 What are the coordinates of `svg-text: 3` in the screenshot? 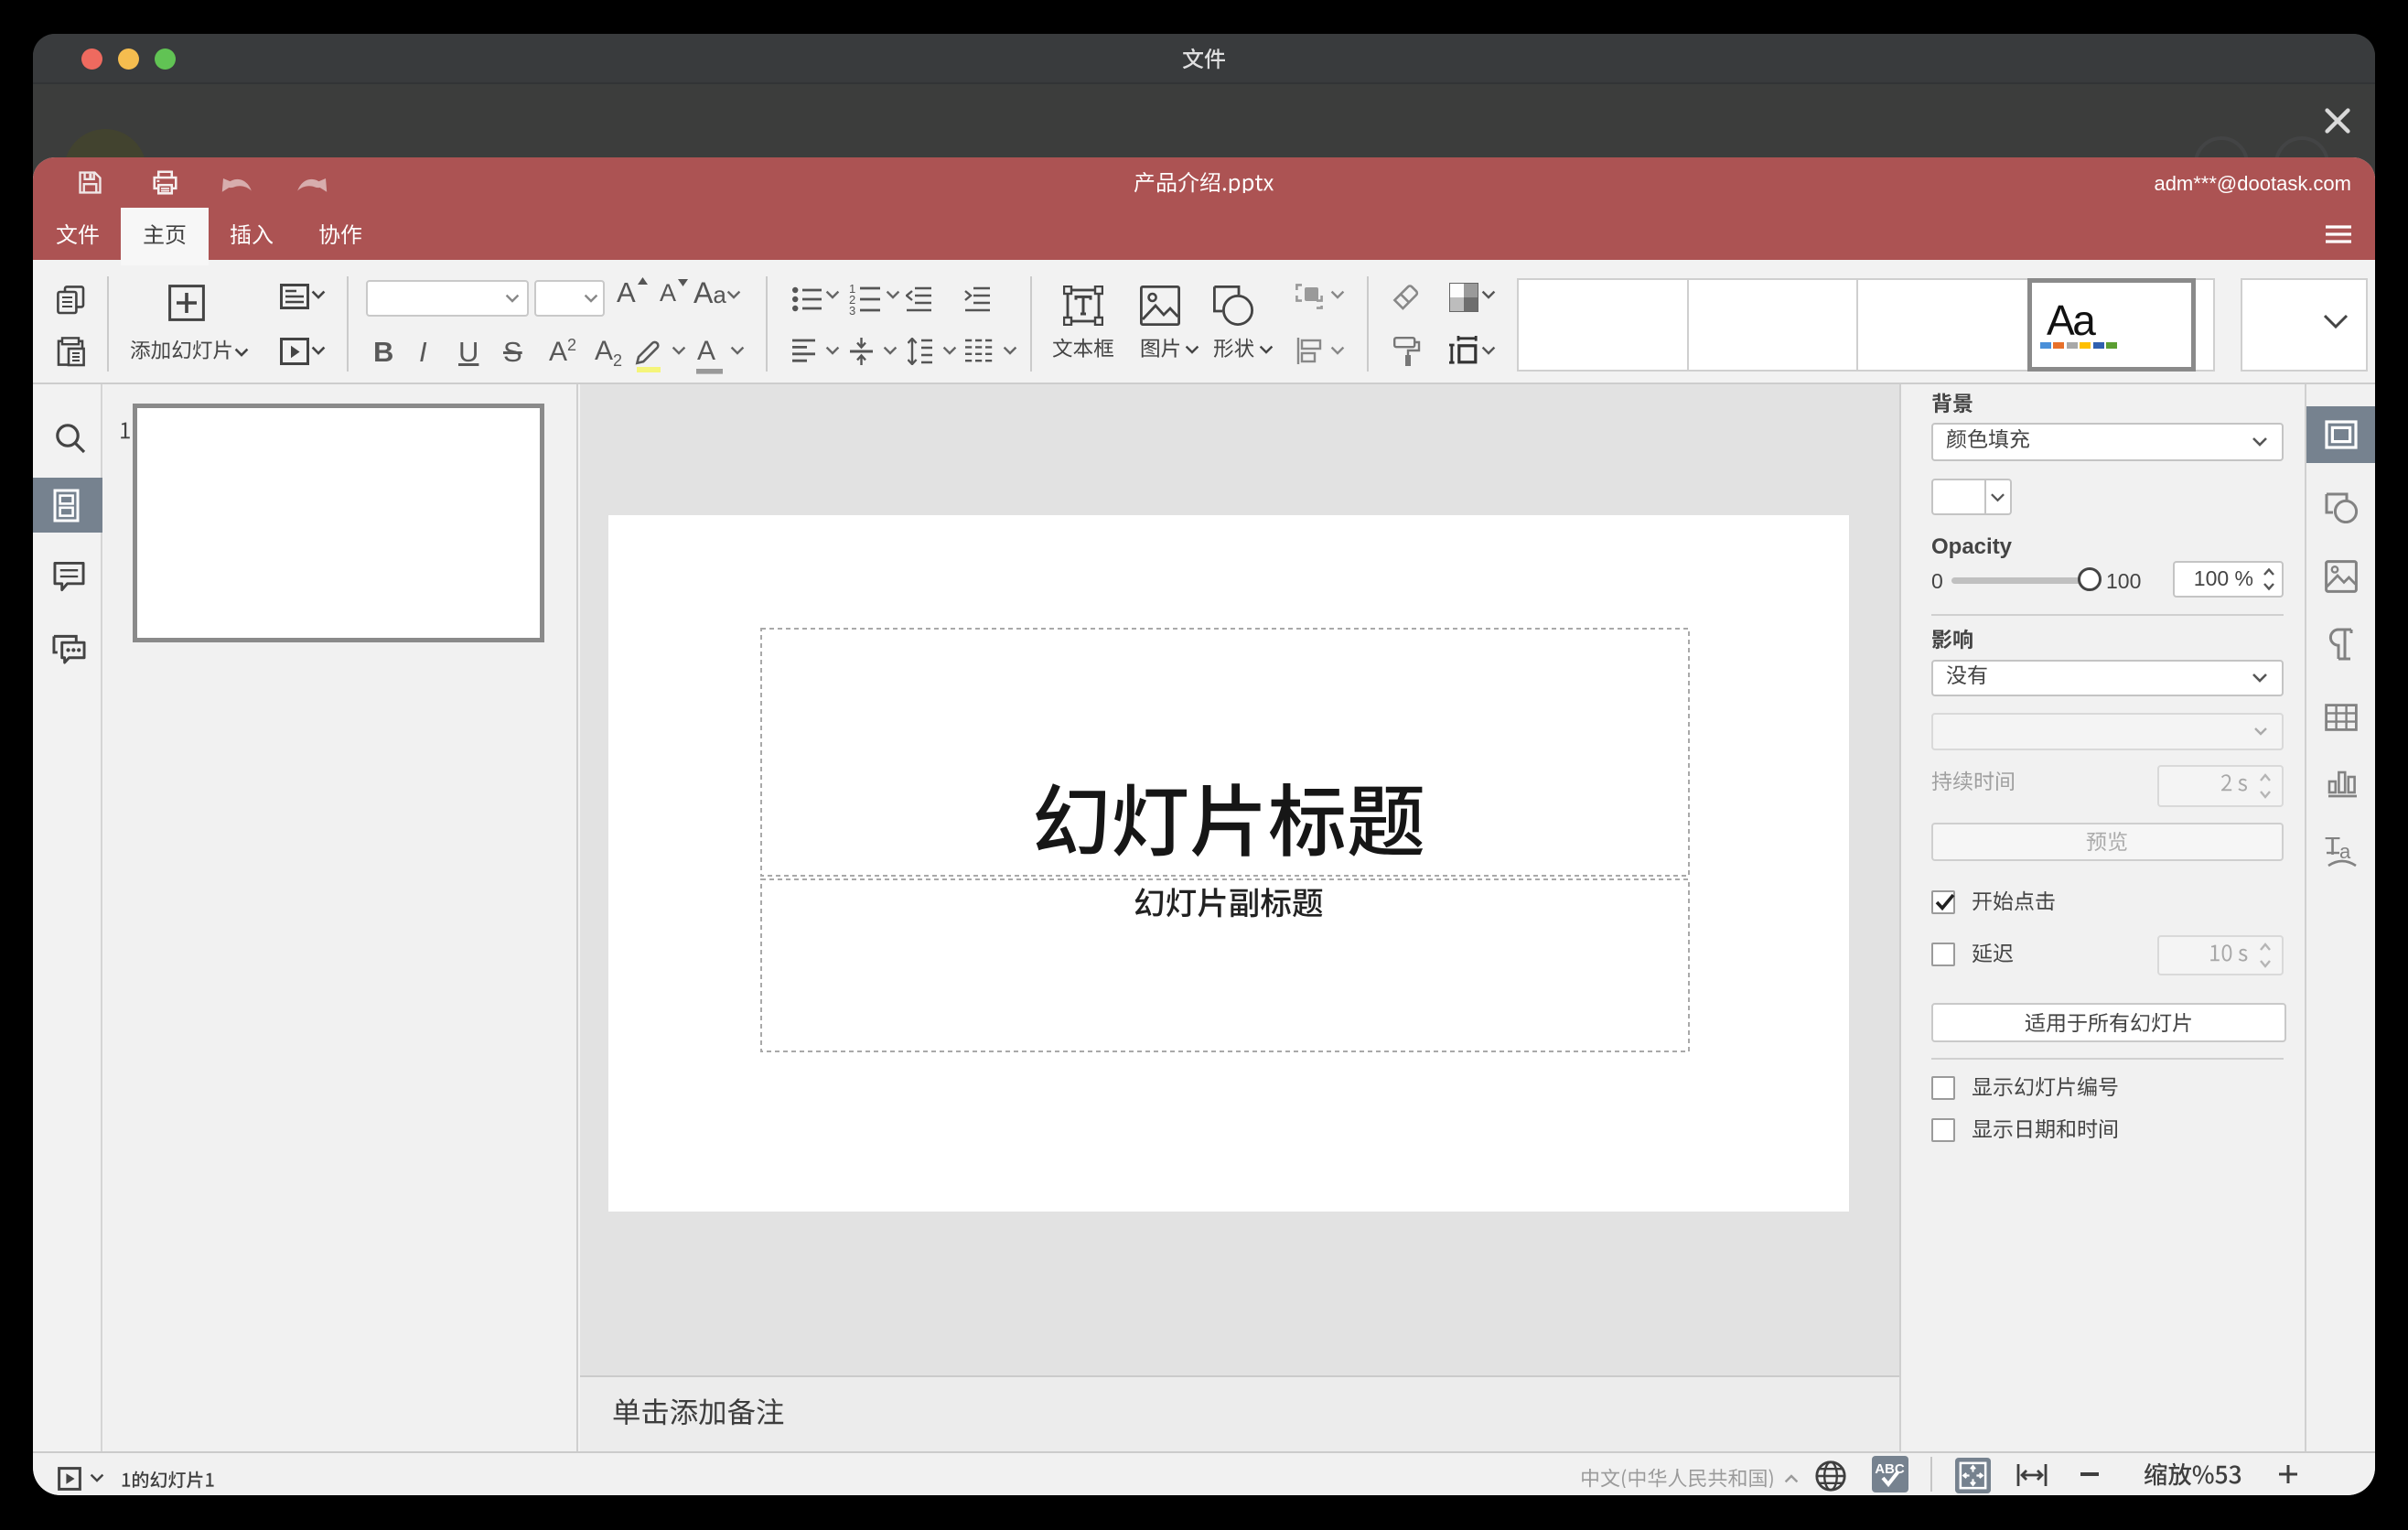 It's located at (852, 310).